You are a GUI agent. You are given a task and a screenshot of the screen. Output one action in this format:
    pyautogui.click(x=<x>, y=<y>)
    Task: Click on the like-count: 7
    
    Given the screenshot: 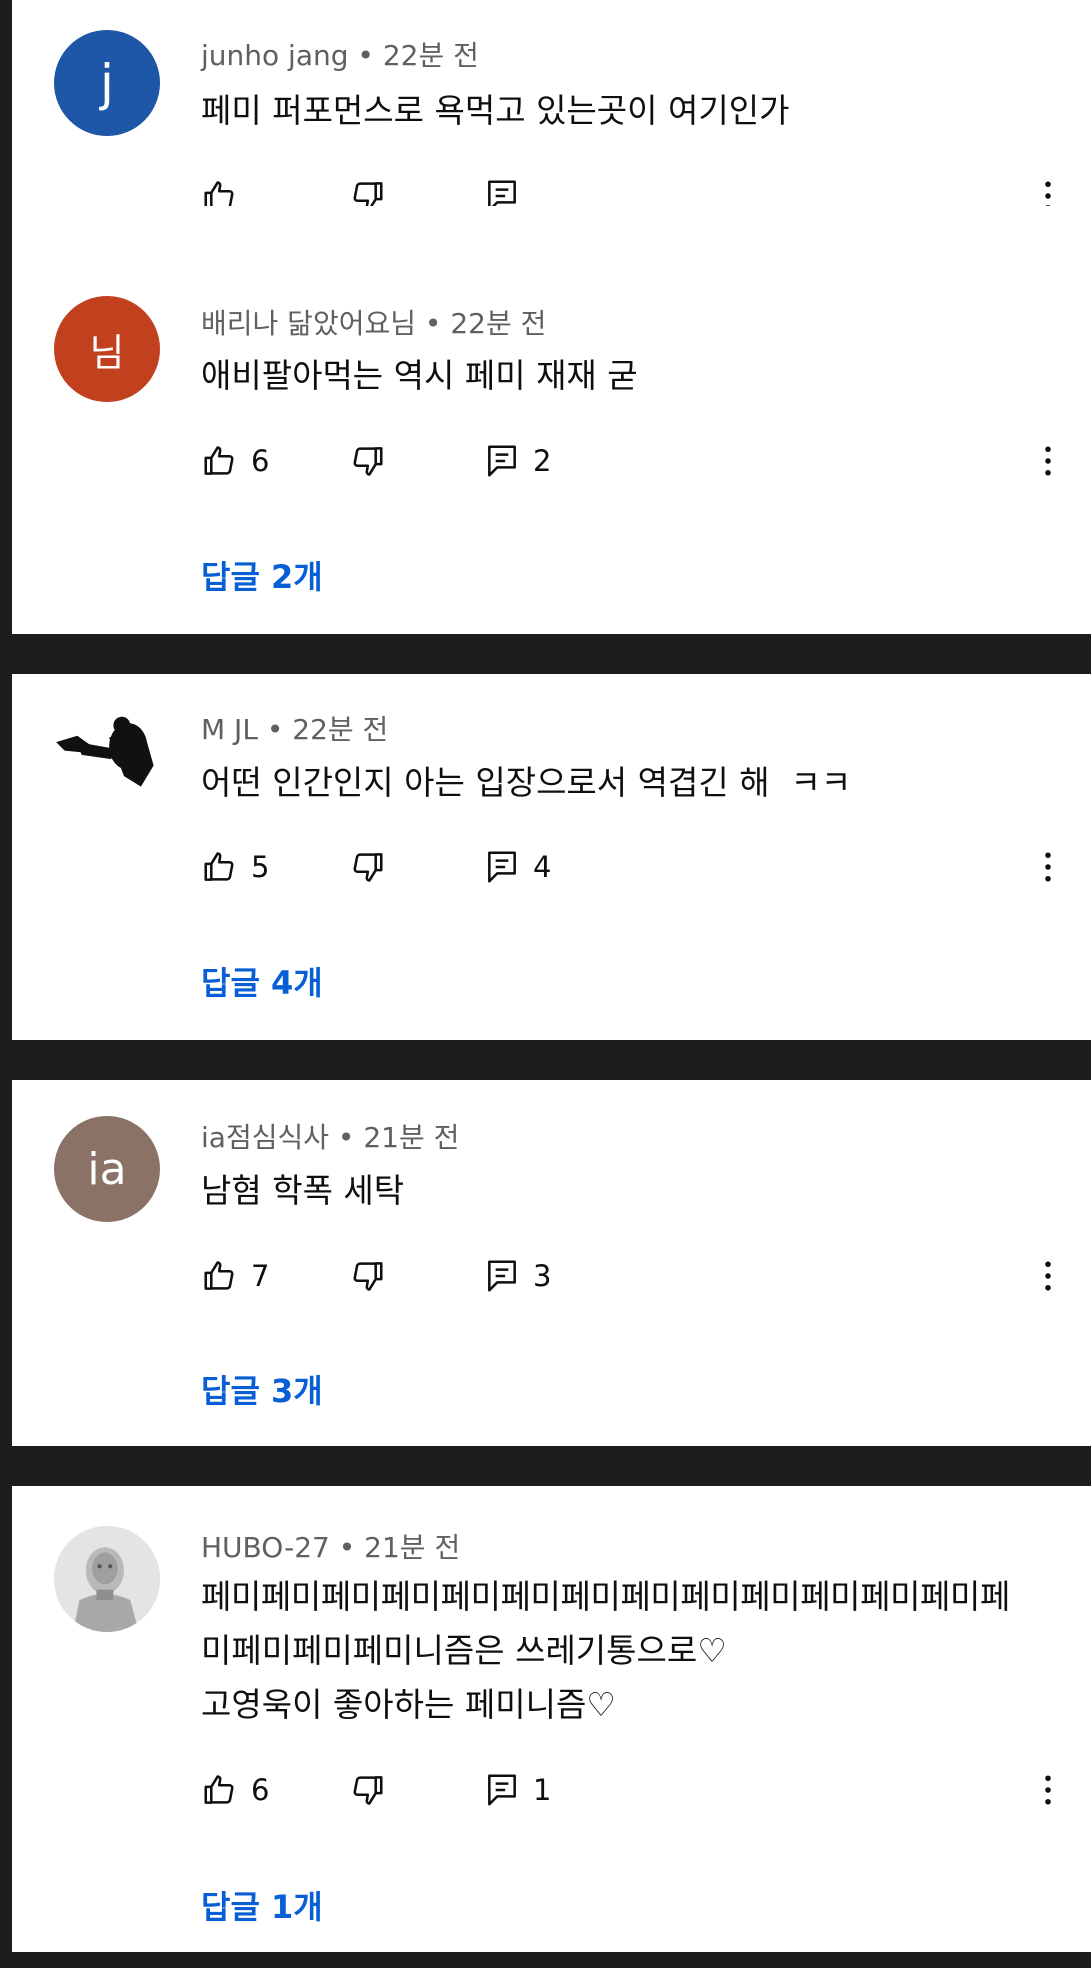 What is the action you would take?
    pyautogui.click(x=260, y=1276)
    